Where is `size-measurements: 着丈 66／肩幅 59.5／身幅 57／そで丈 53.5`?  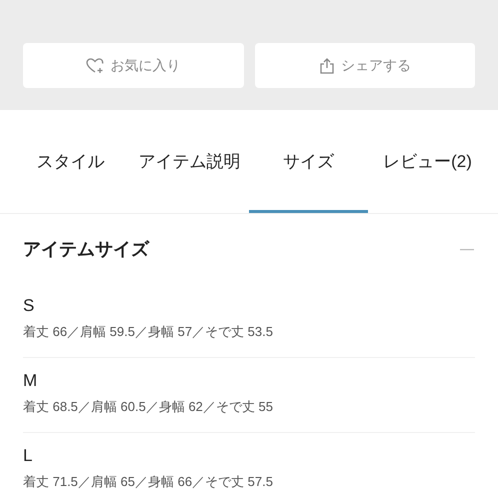 size-measurements: 着丈 66／肩幅 59.5／身幅 57／そで丈 53.5 is located at coordinates (148, 332).